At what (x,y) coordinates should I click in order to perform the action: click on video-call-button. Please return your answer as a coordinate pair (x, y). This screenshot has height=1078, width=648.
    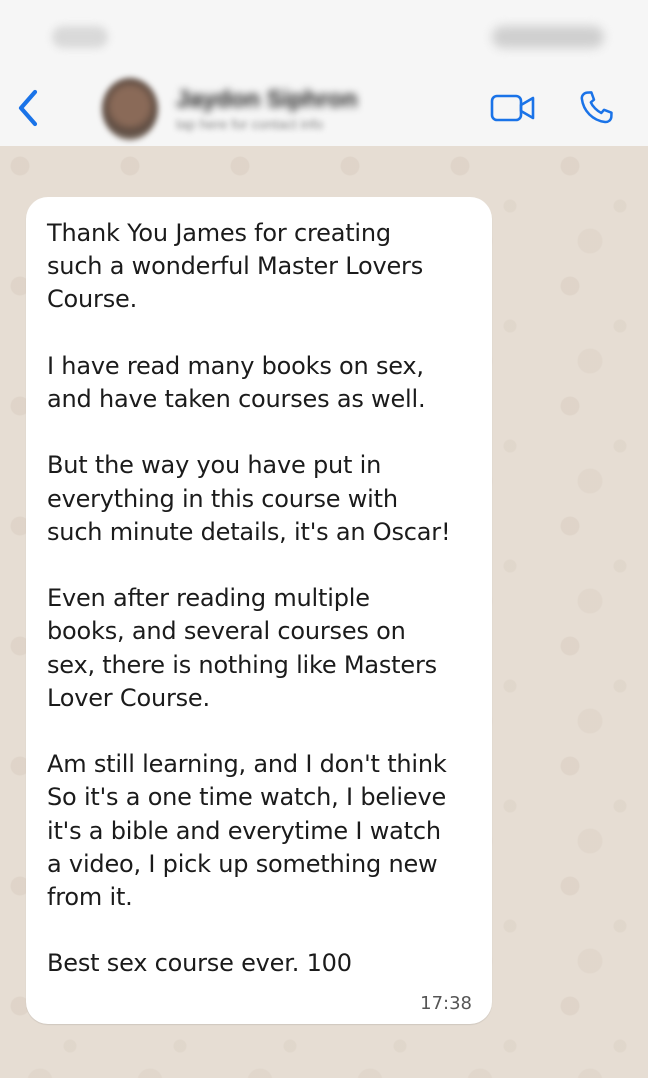
    Looking at the image, I should click on (513, 108).